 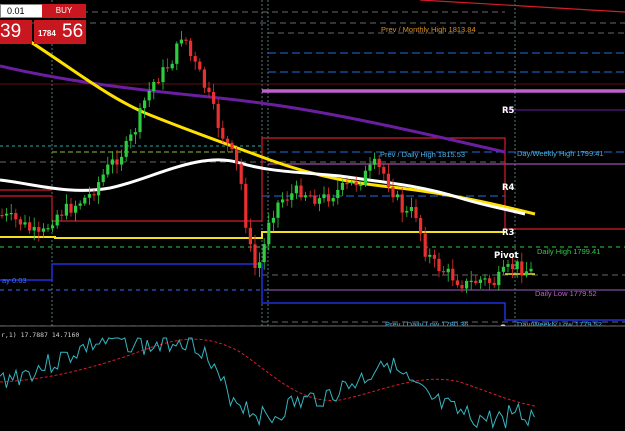 I want to click on buy-price-small: 1784, so click(x=47, y=33).